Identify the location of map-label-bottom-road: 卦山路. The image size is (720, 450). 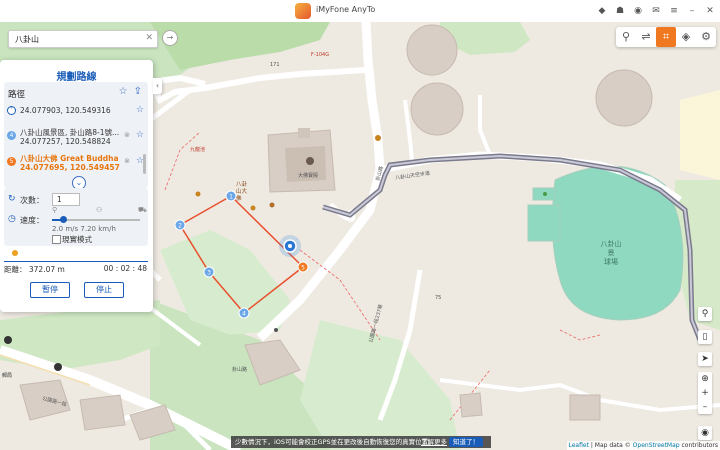
(240, 370).